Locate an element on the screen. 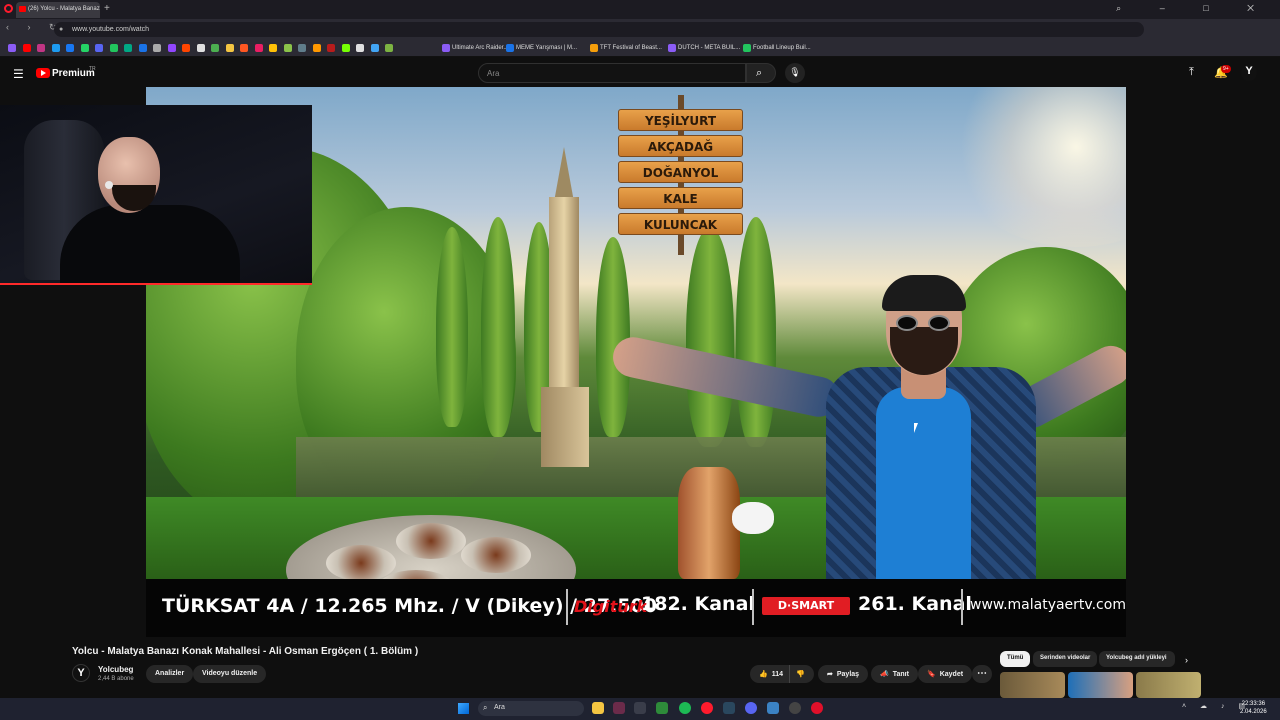 The height and width of the screenshot is (720, 1280). chevron-right-icon: › is located at coordinates (1186, 660).